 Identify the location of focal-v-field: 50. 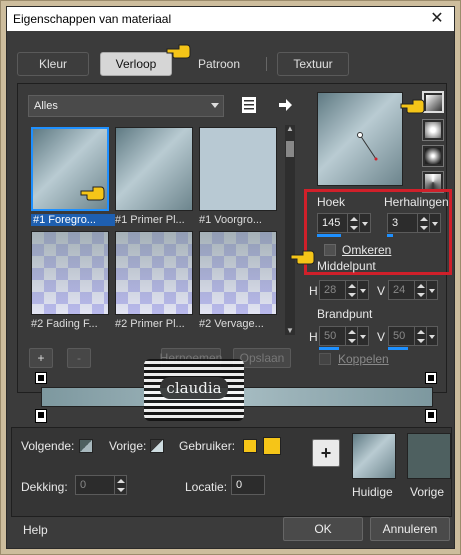
(413, 336).